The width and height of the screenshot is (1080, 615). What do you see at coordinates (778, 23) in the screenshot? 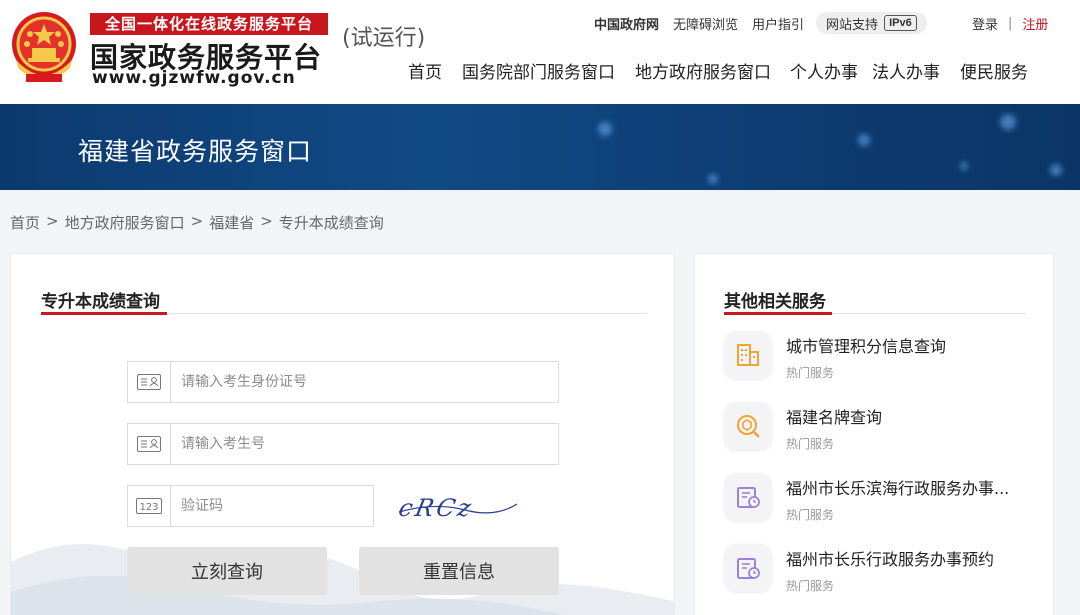
I see `user-guide-link: 用户指引` at bounding box center [778, 23].